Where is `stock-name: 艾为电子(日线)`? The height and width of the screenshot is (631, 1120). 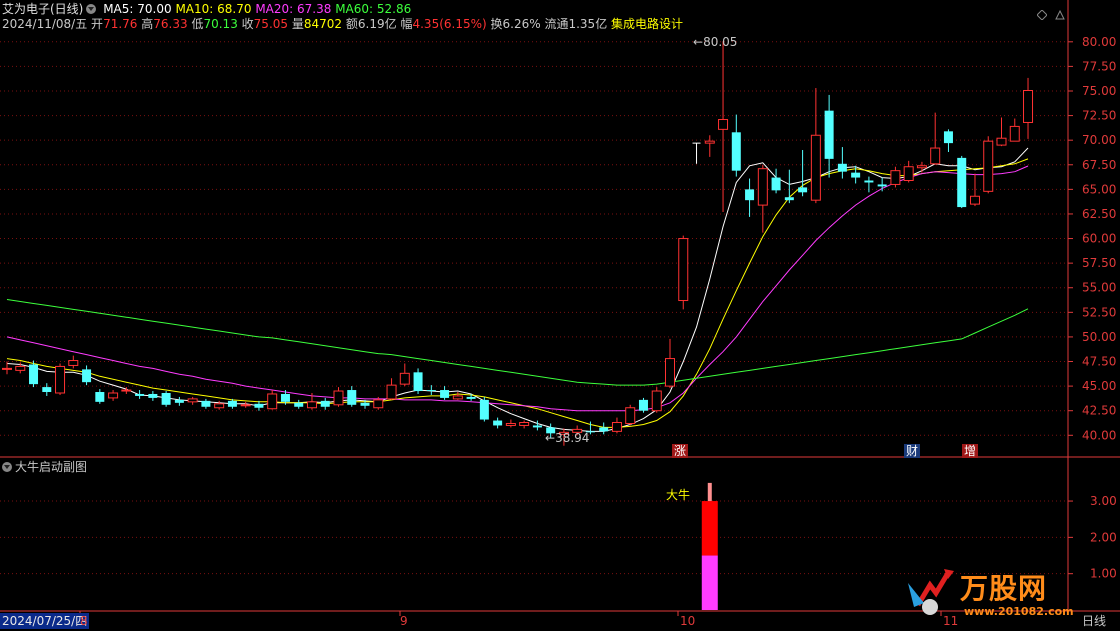 stock-name: 艾为电子(日线) is located at coordinates (42, 9).